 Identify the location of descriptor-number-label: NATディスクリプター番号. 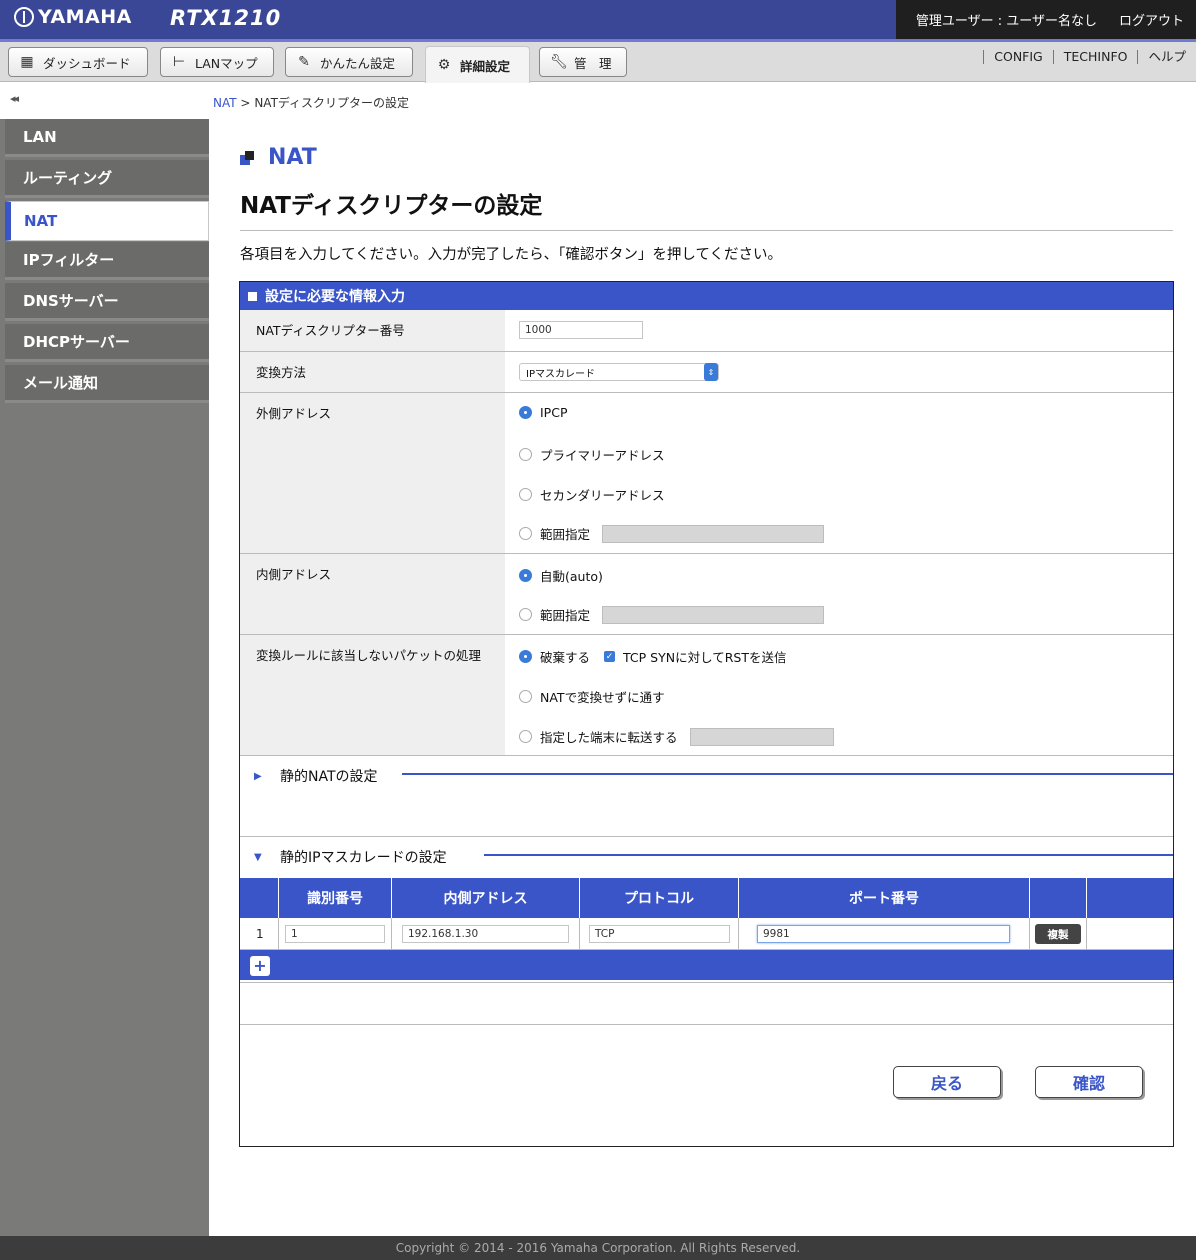
(372, 330).